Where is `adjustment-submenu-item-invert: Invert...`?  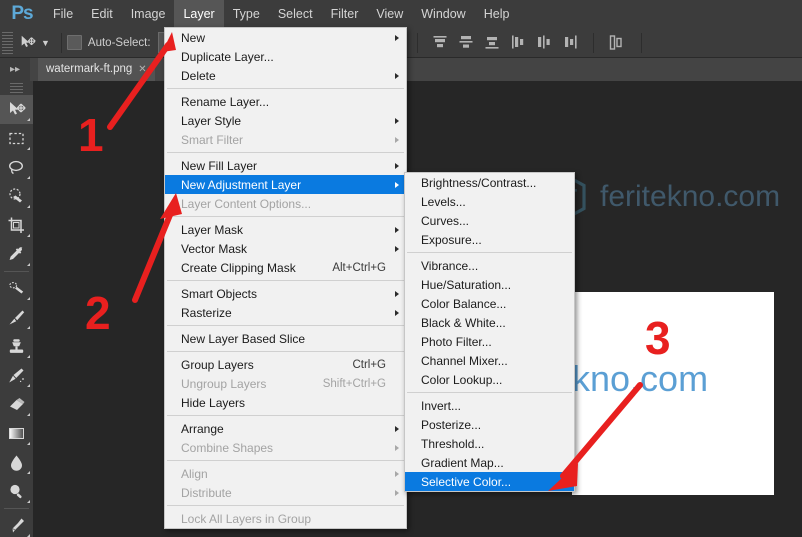
adjustment-submenu-item-invert: Invert... is located at coordinates (489, 405).